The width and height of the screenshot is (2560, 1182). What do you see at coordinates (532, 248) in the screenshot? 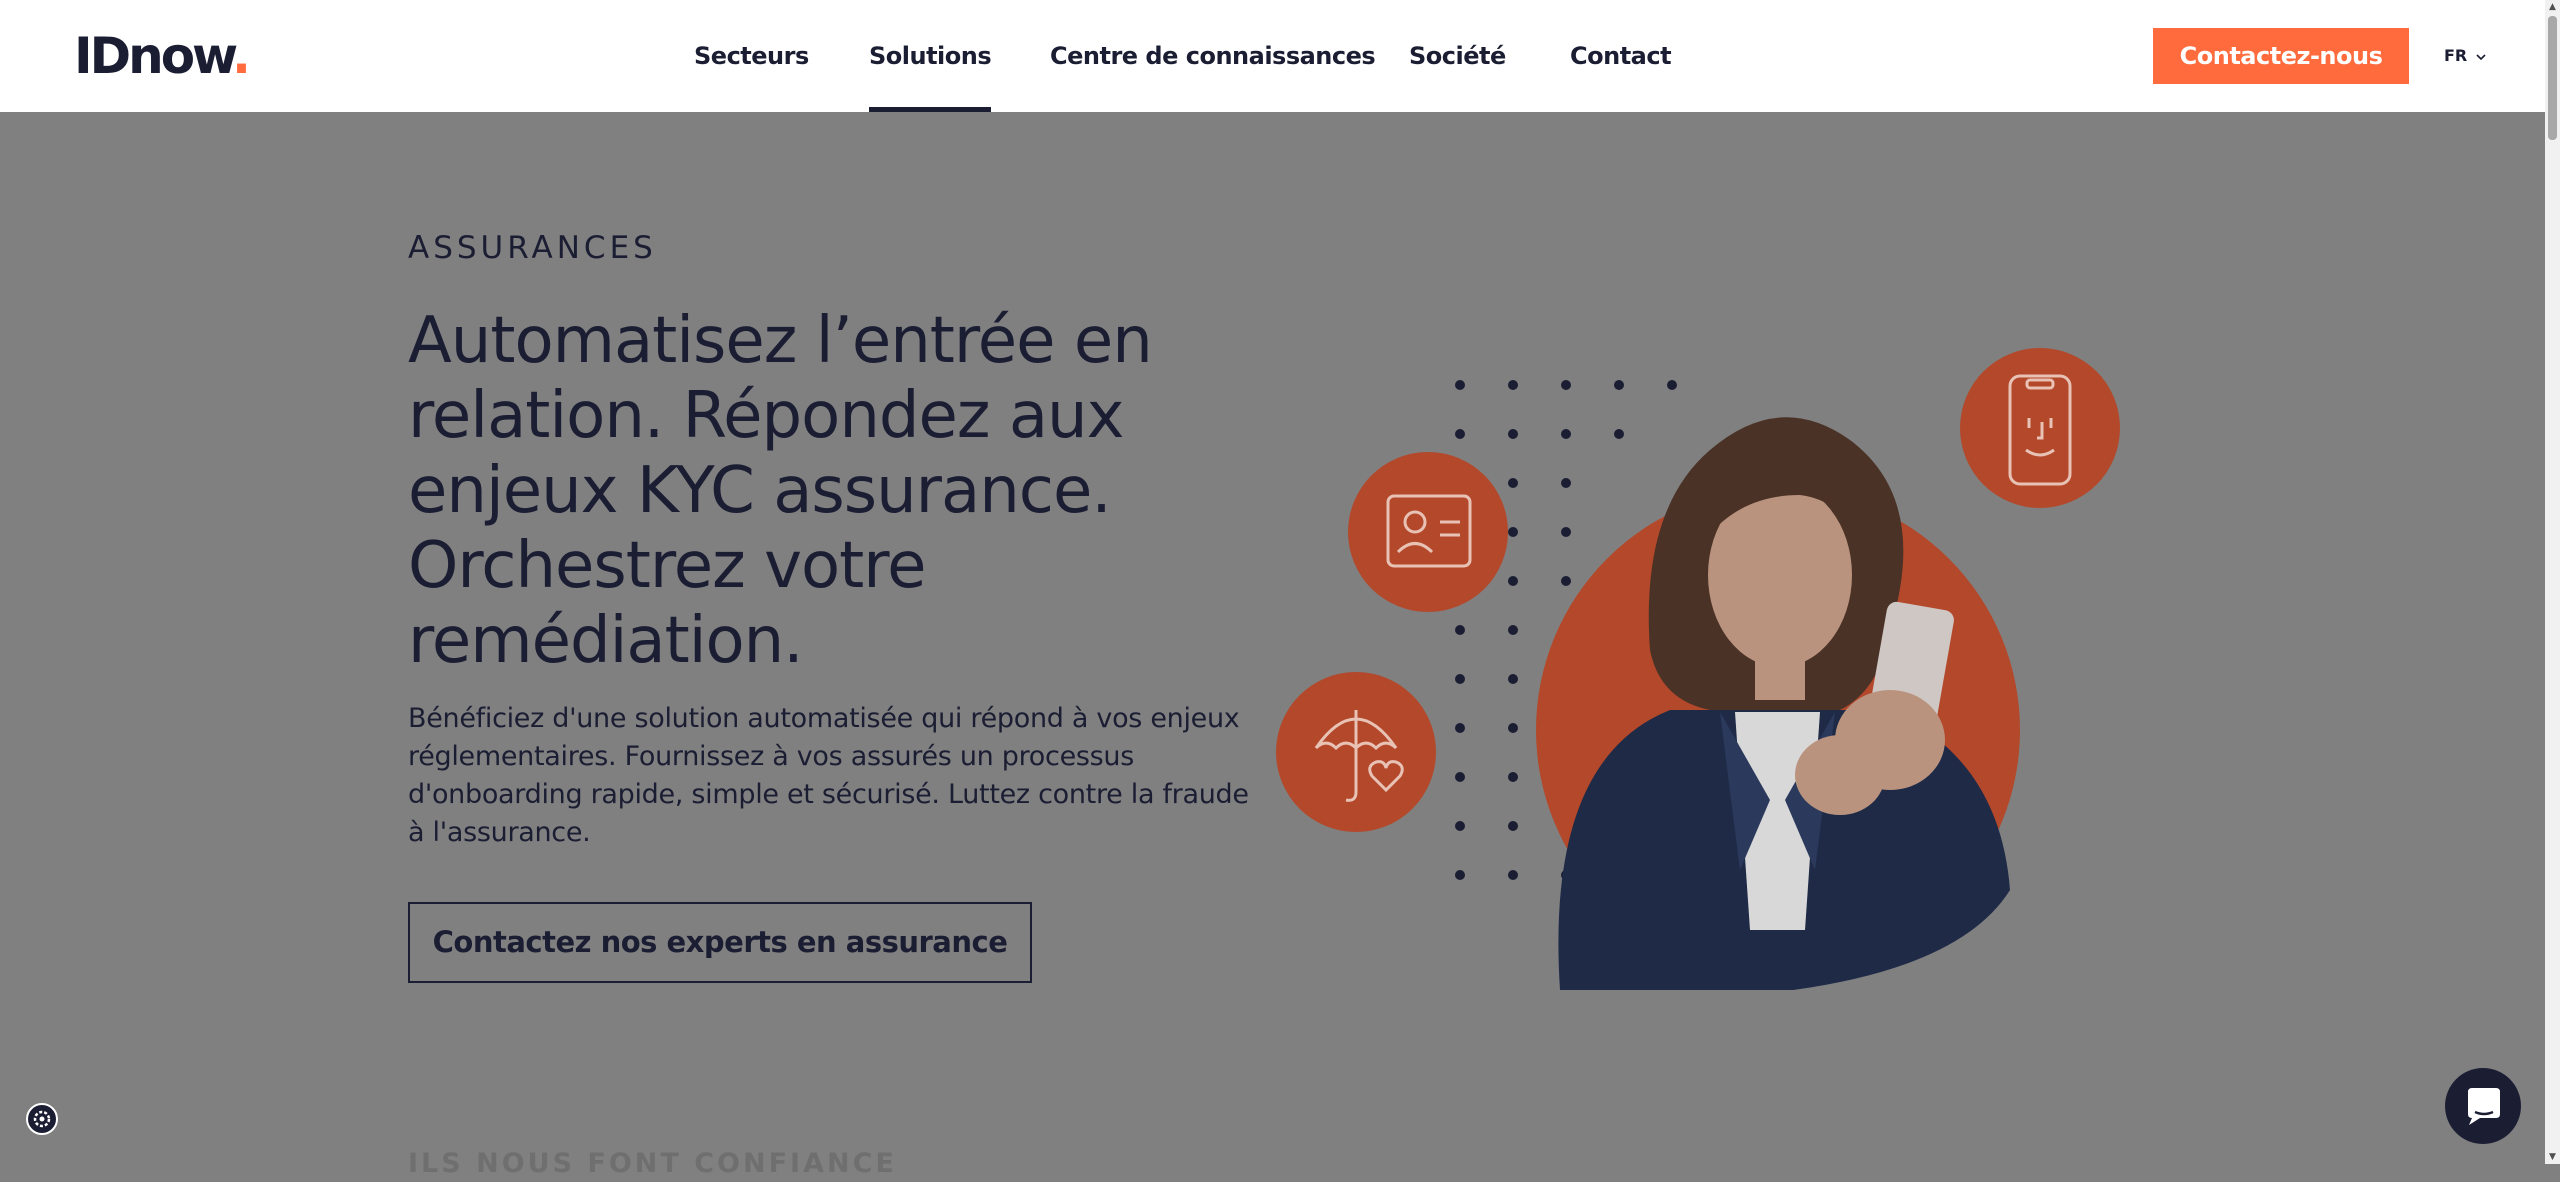
I see `section-eyebrow: ASSURANCES` at bounding box center [532, 248].